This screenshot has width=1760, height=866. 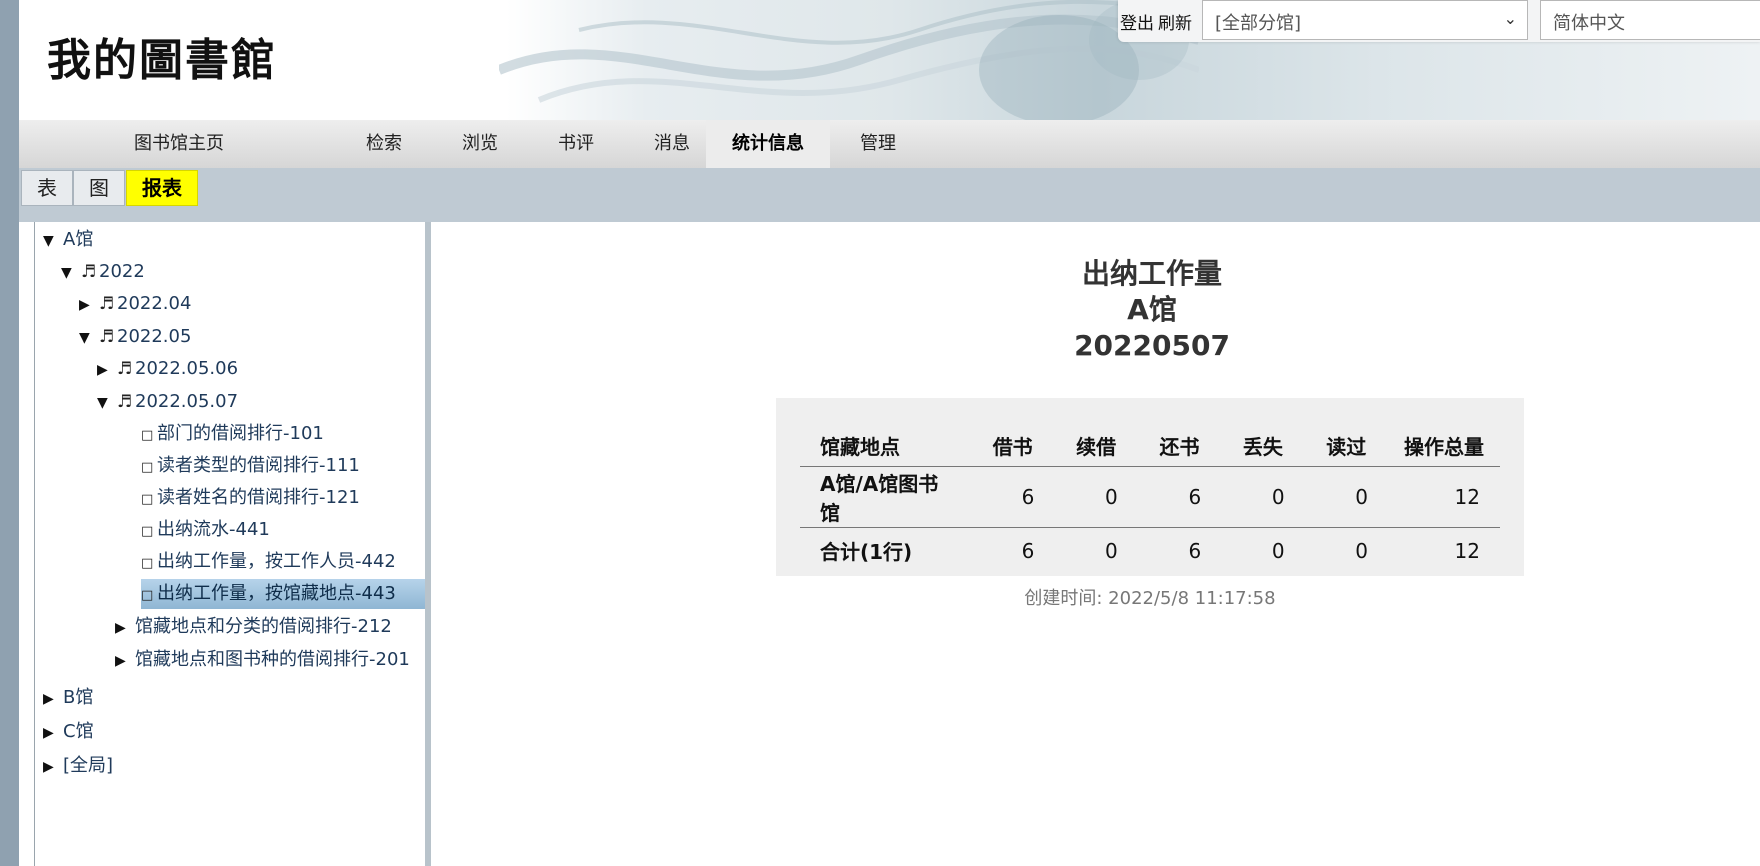 I want to click on top-account-bar: 登出 刷新 [全部分馆] ⌄ 简体中文, so click(x=1439, y=21).